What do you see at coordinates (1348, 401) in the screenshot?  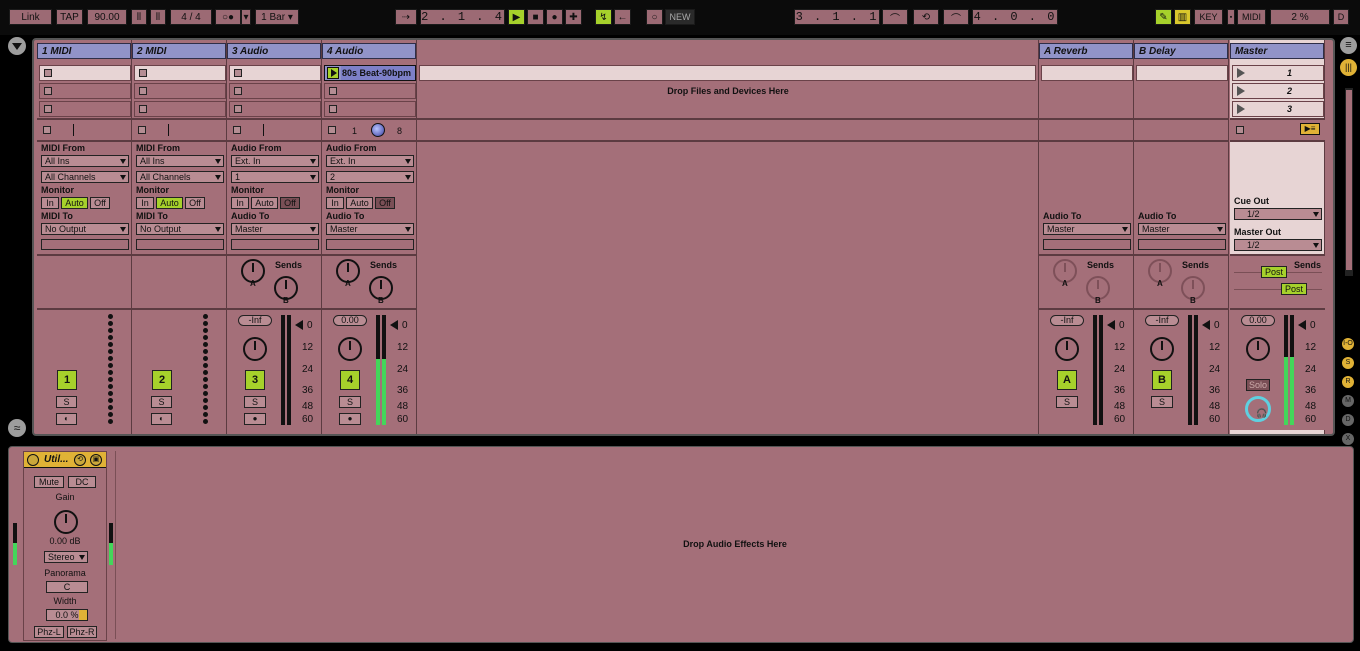 I see `mixer-toggle-icon: M` at bounding box center [1348, 401].